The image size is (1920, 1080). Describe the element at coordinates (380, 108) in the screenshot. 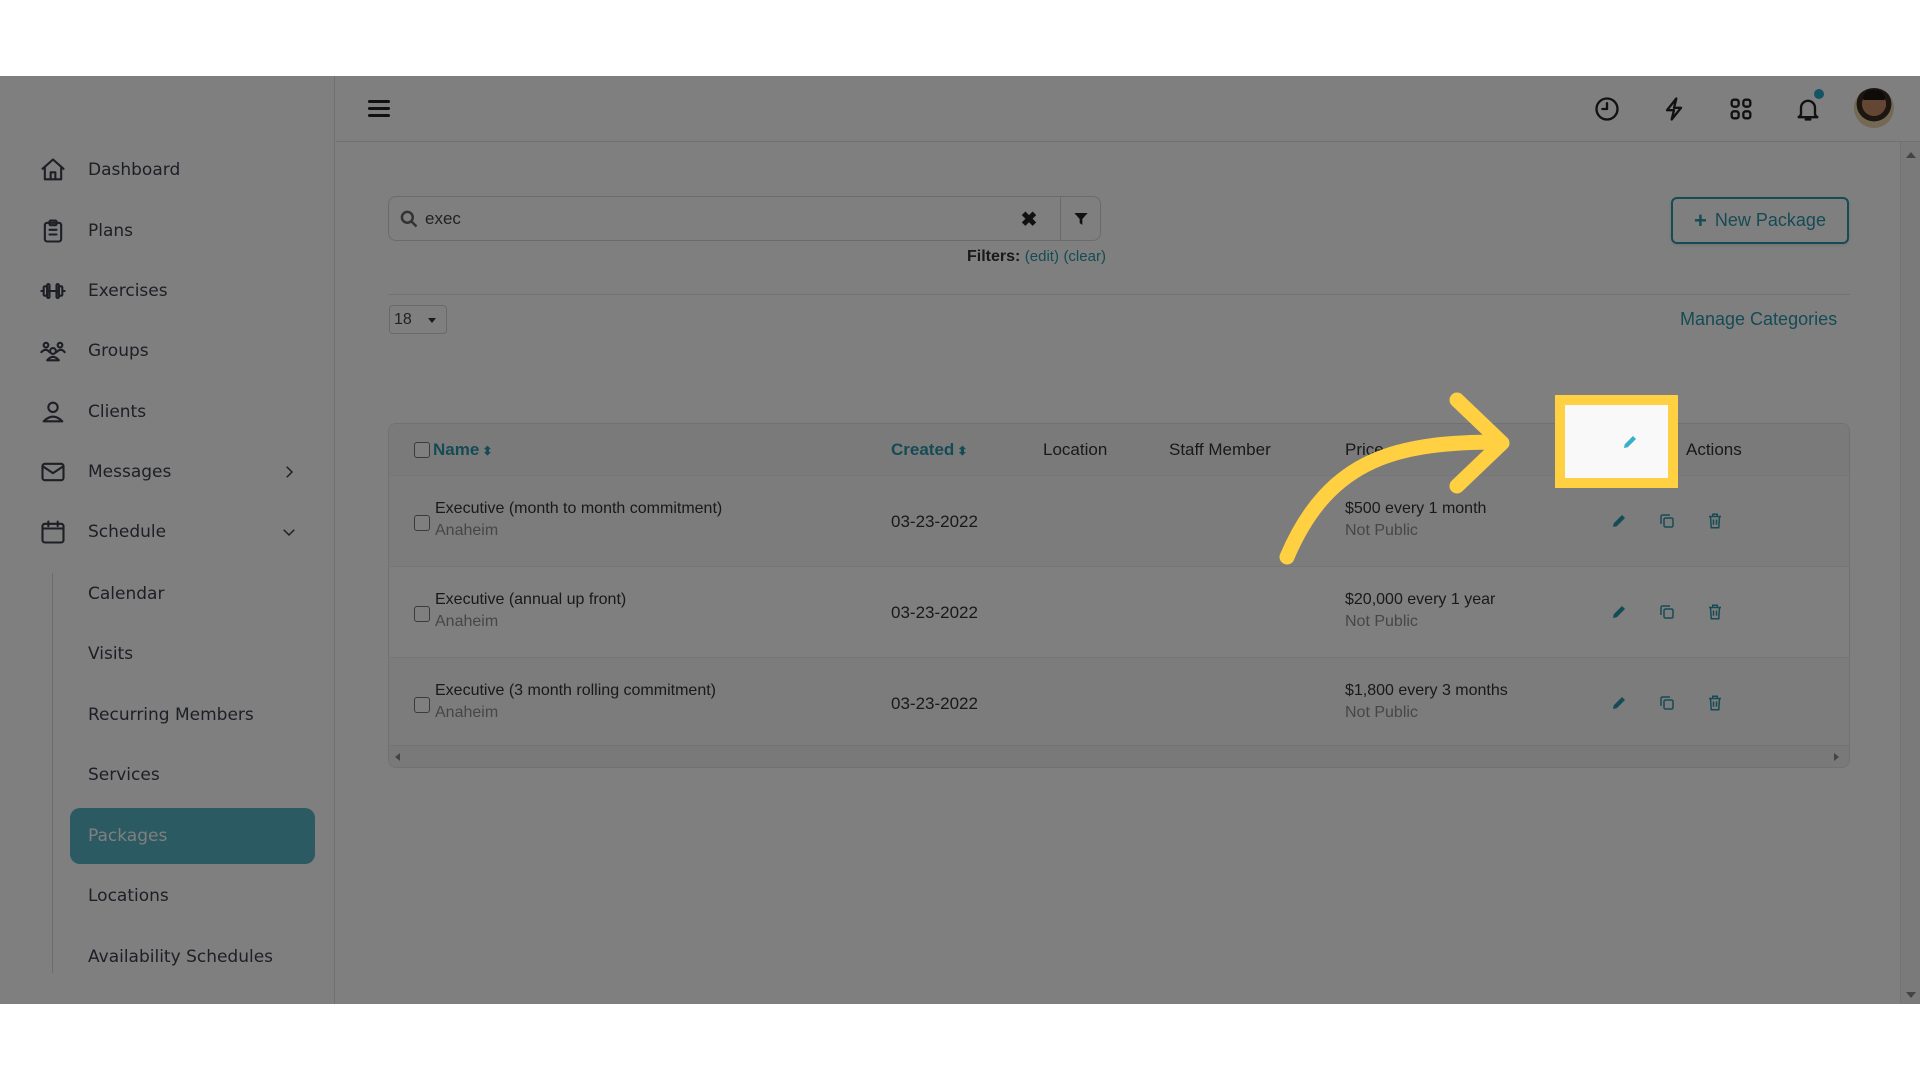

I see `menu-icon` at that location.